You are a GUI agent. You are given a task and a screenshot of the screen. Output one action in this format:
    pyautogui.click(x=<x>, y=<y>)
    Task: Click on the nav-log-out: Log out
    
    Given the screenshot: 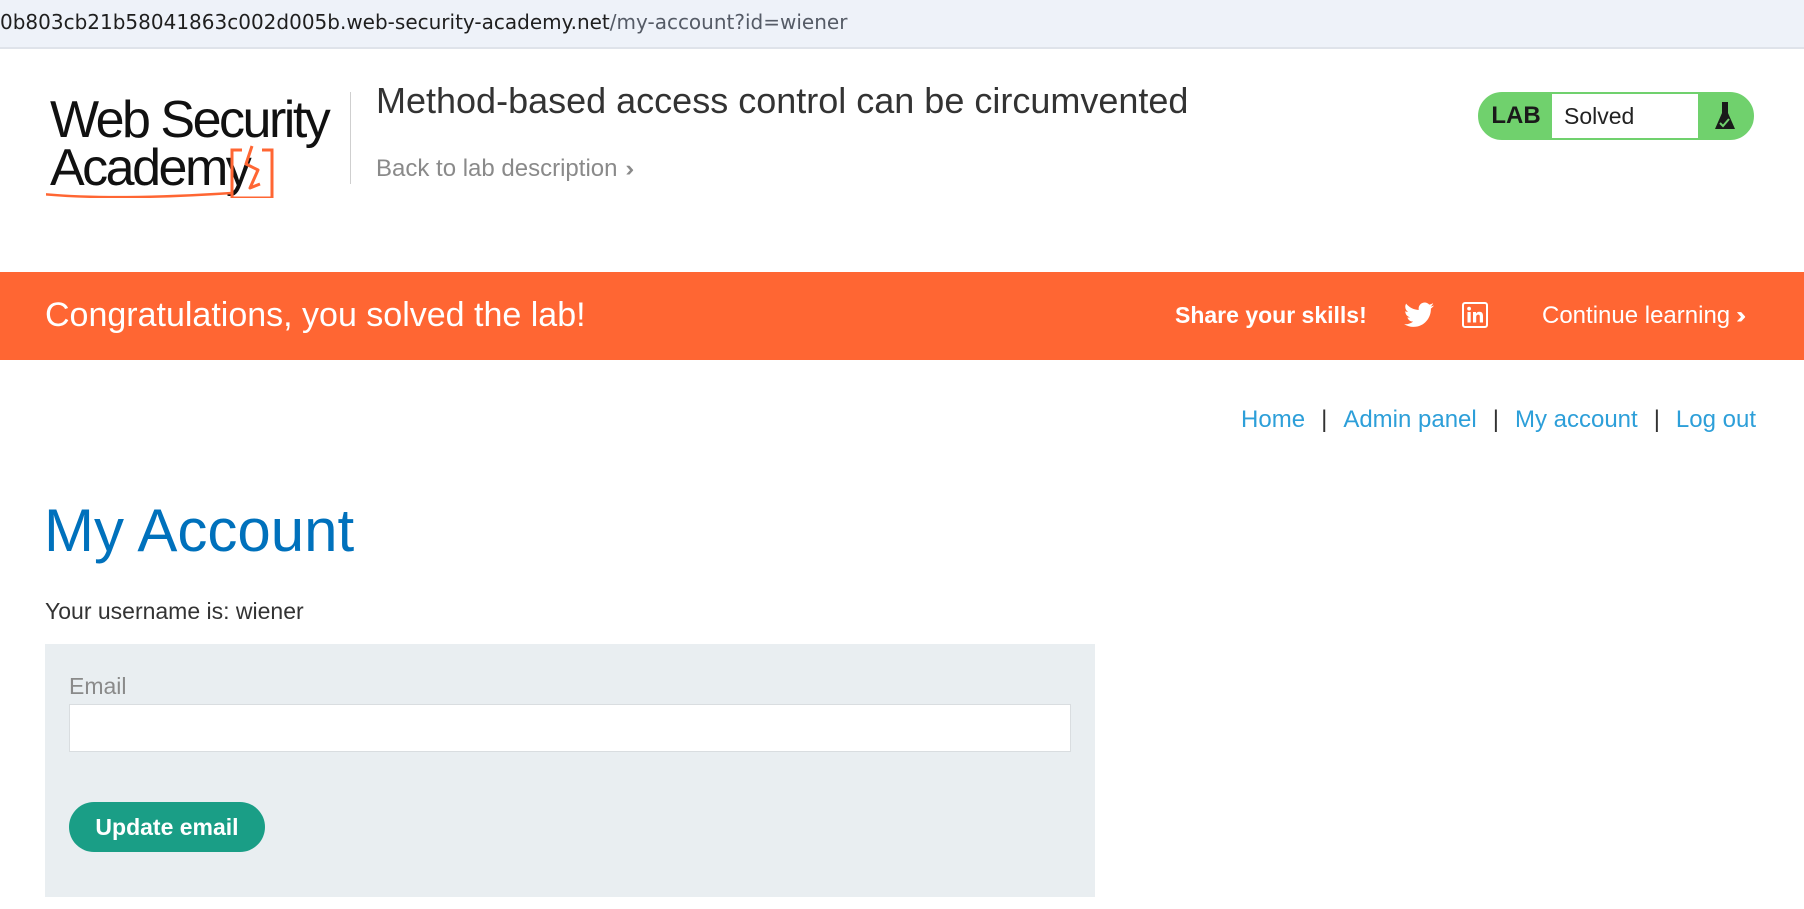 What is the action you would take?
    pyautogui.click(x=1716, y=419)
    